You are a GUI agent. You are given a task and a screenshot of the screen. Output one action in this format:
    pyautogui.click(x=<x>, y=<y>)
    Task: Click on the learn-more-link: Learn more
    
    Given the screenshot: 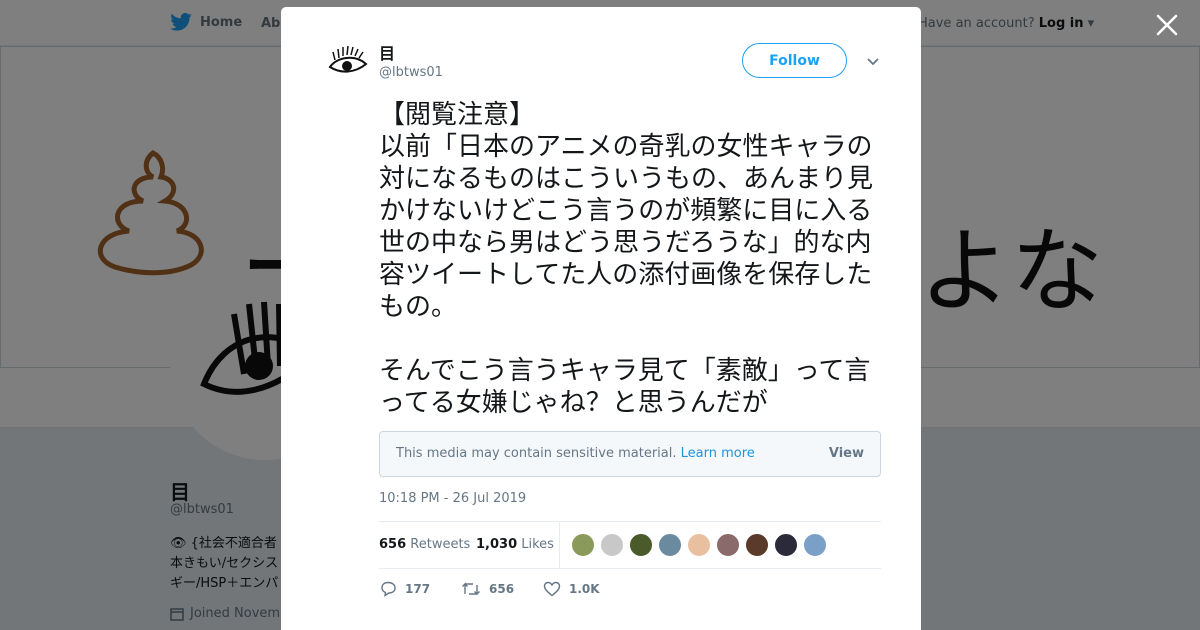 What is the action you would take?
    pyautogui.click(x=718, y=453)
    